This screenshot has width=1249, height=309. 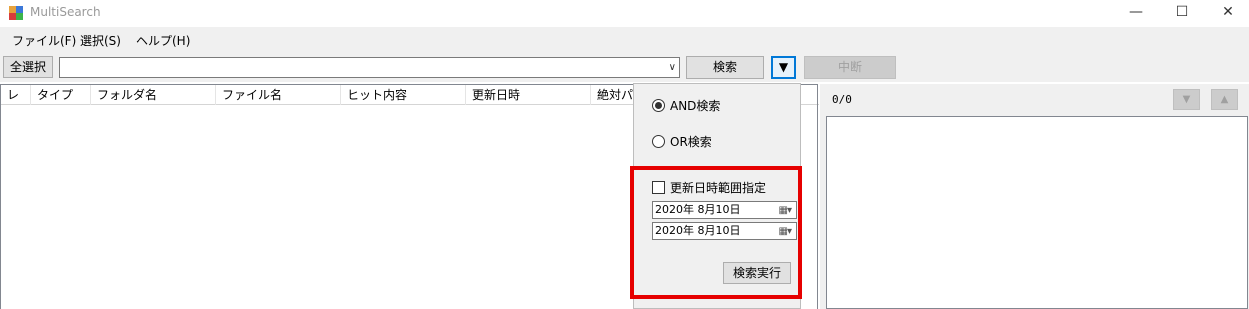 What do you see at coordinates (16, 13) in the screenshot?
I see `app-icon` at bounding box center [16, 13].